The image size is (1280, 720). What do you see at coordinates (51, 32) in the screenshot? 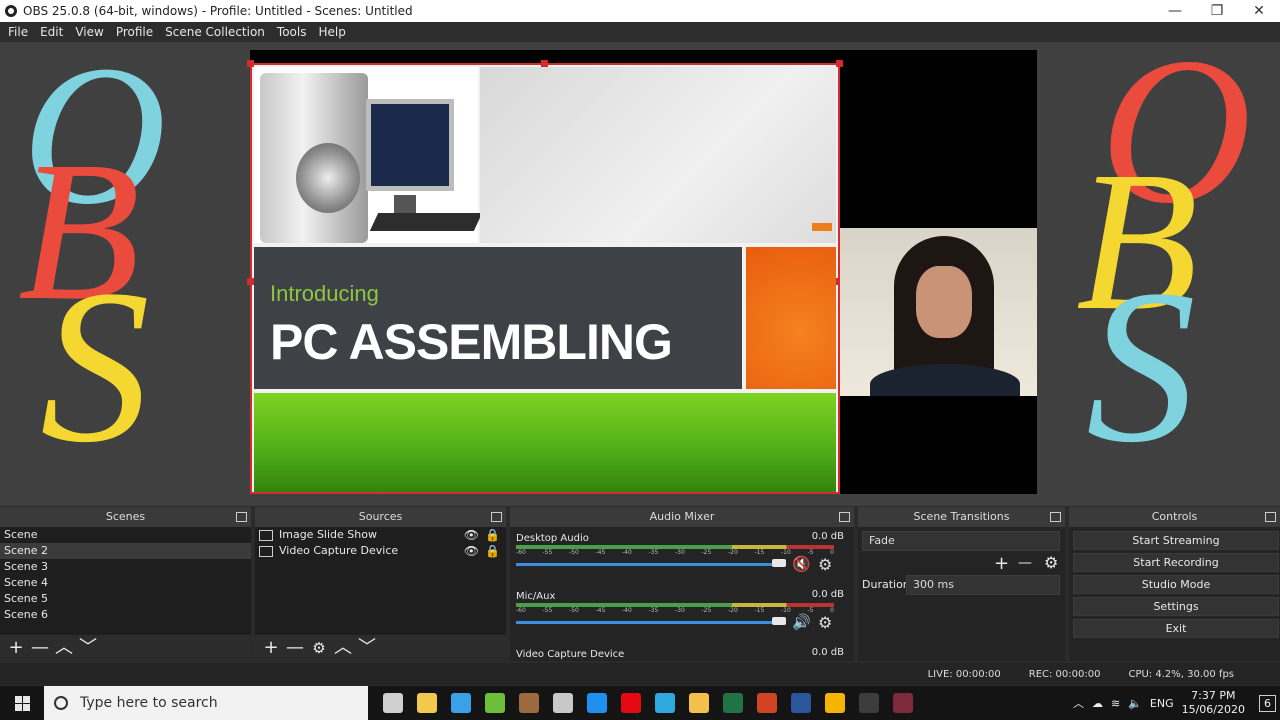
I see `menu-edit: Edit` at bounding box center [51, 32].